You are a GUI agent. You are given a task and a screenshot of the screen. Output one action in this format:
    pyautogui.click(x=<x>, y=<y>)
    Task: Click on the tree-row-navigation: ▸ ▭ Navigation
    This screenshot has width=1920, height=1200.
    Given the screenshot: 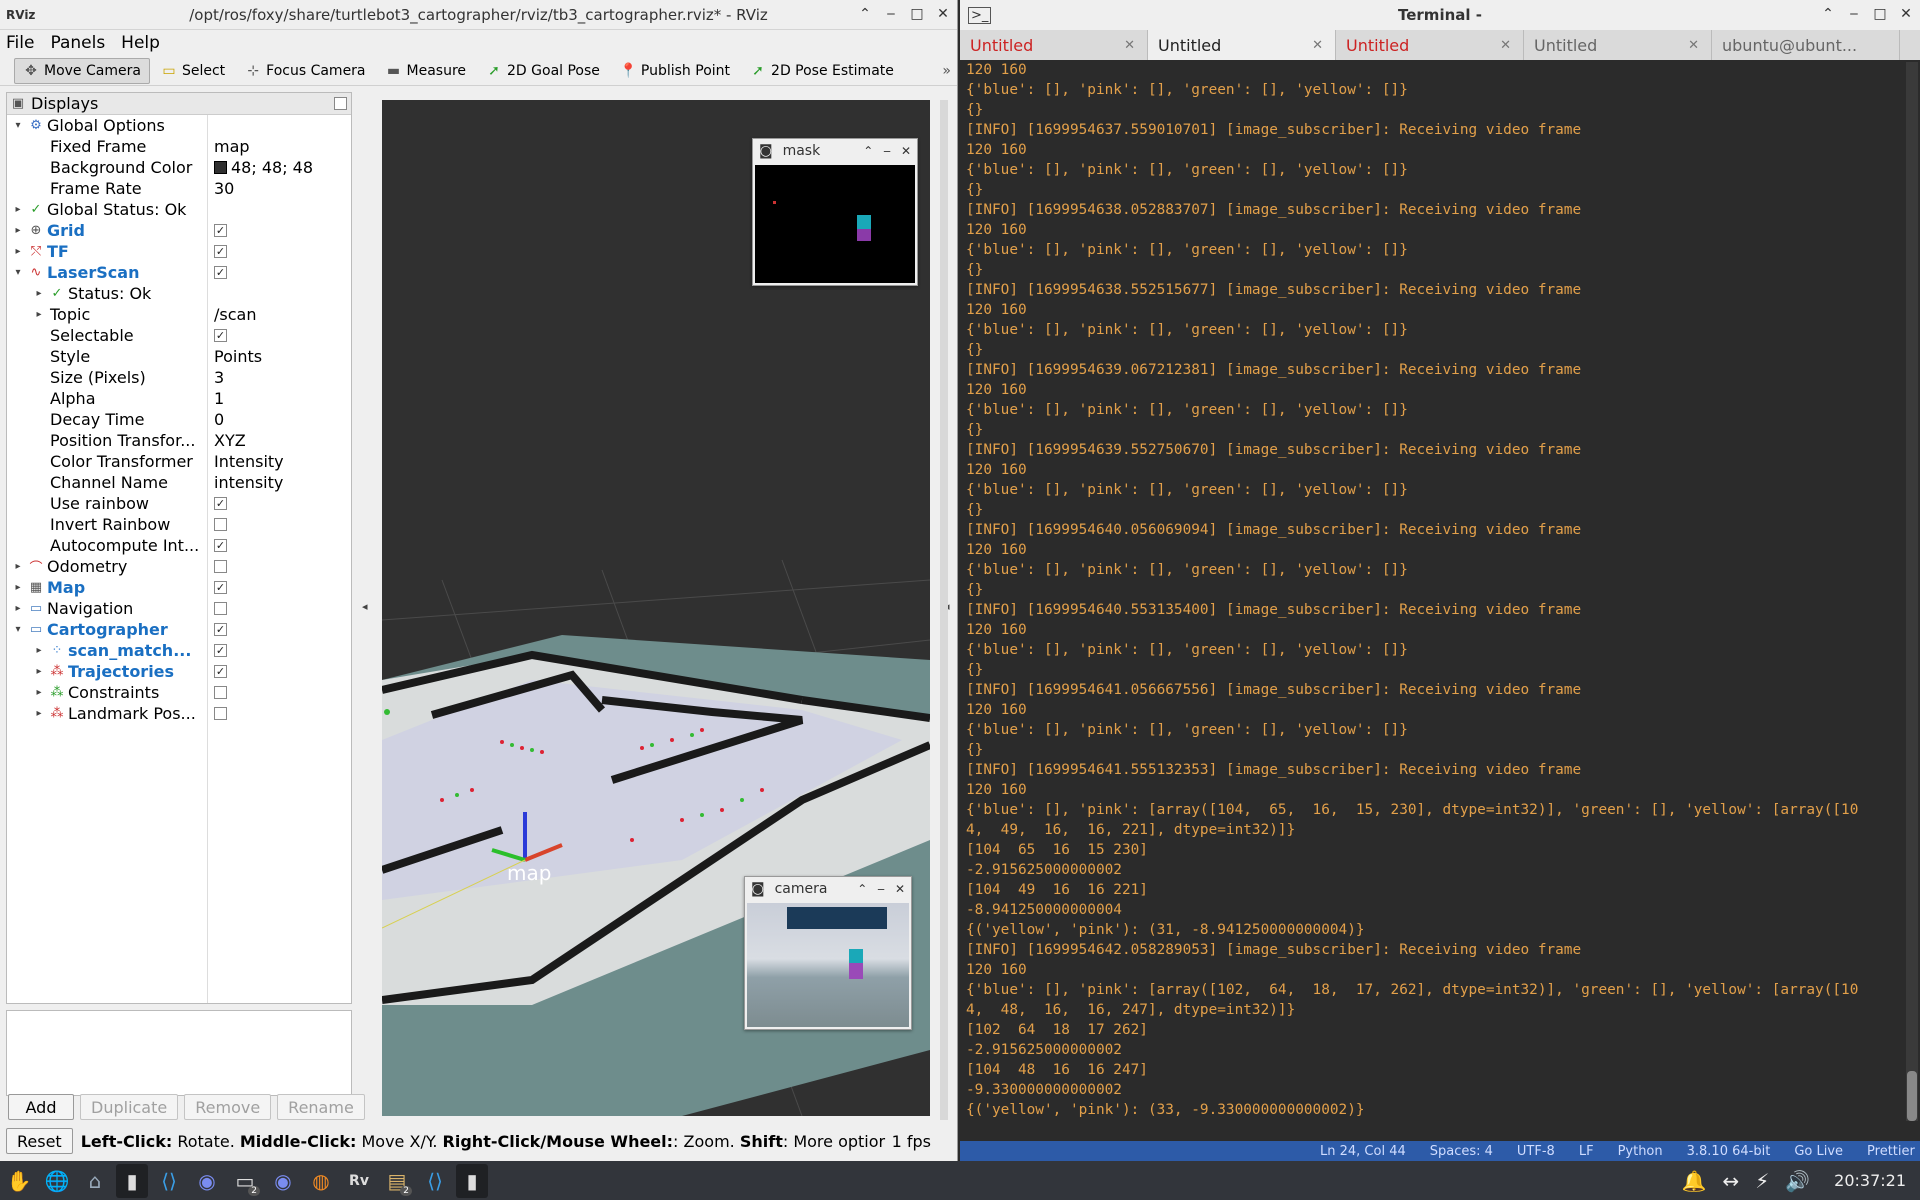 What is the action you would take?
    pyautogui.click(x=179, y=608)
    